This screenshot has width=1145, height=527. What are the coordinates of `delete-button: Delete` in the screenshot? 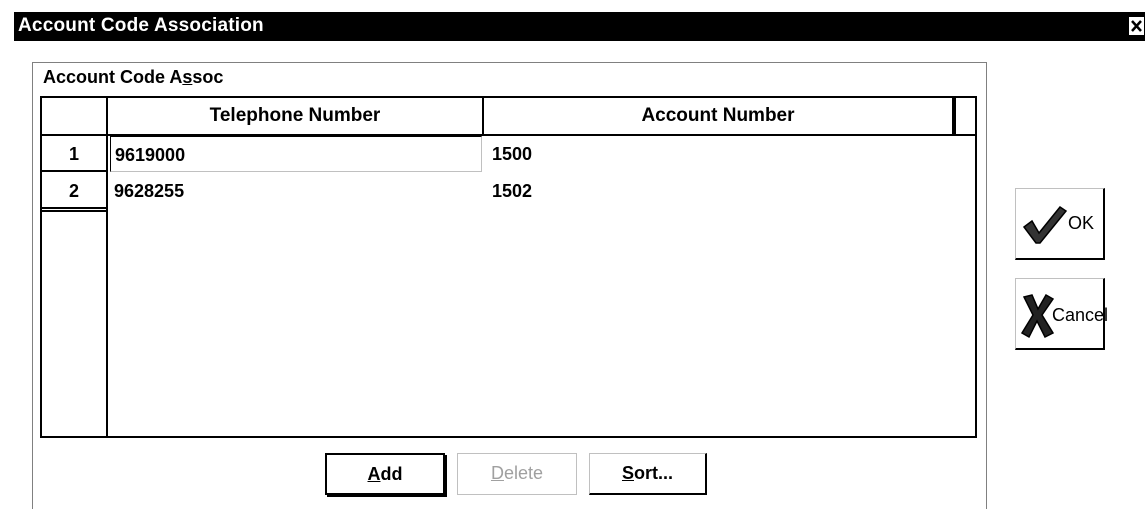 It's located at (517, 474).